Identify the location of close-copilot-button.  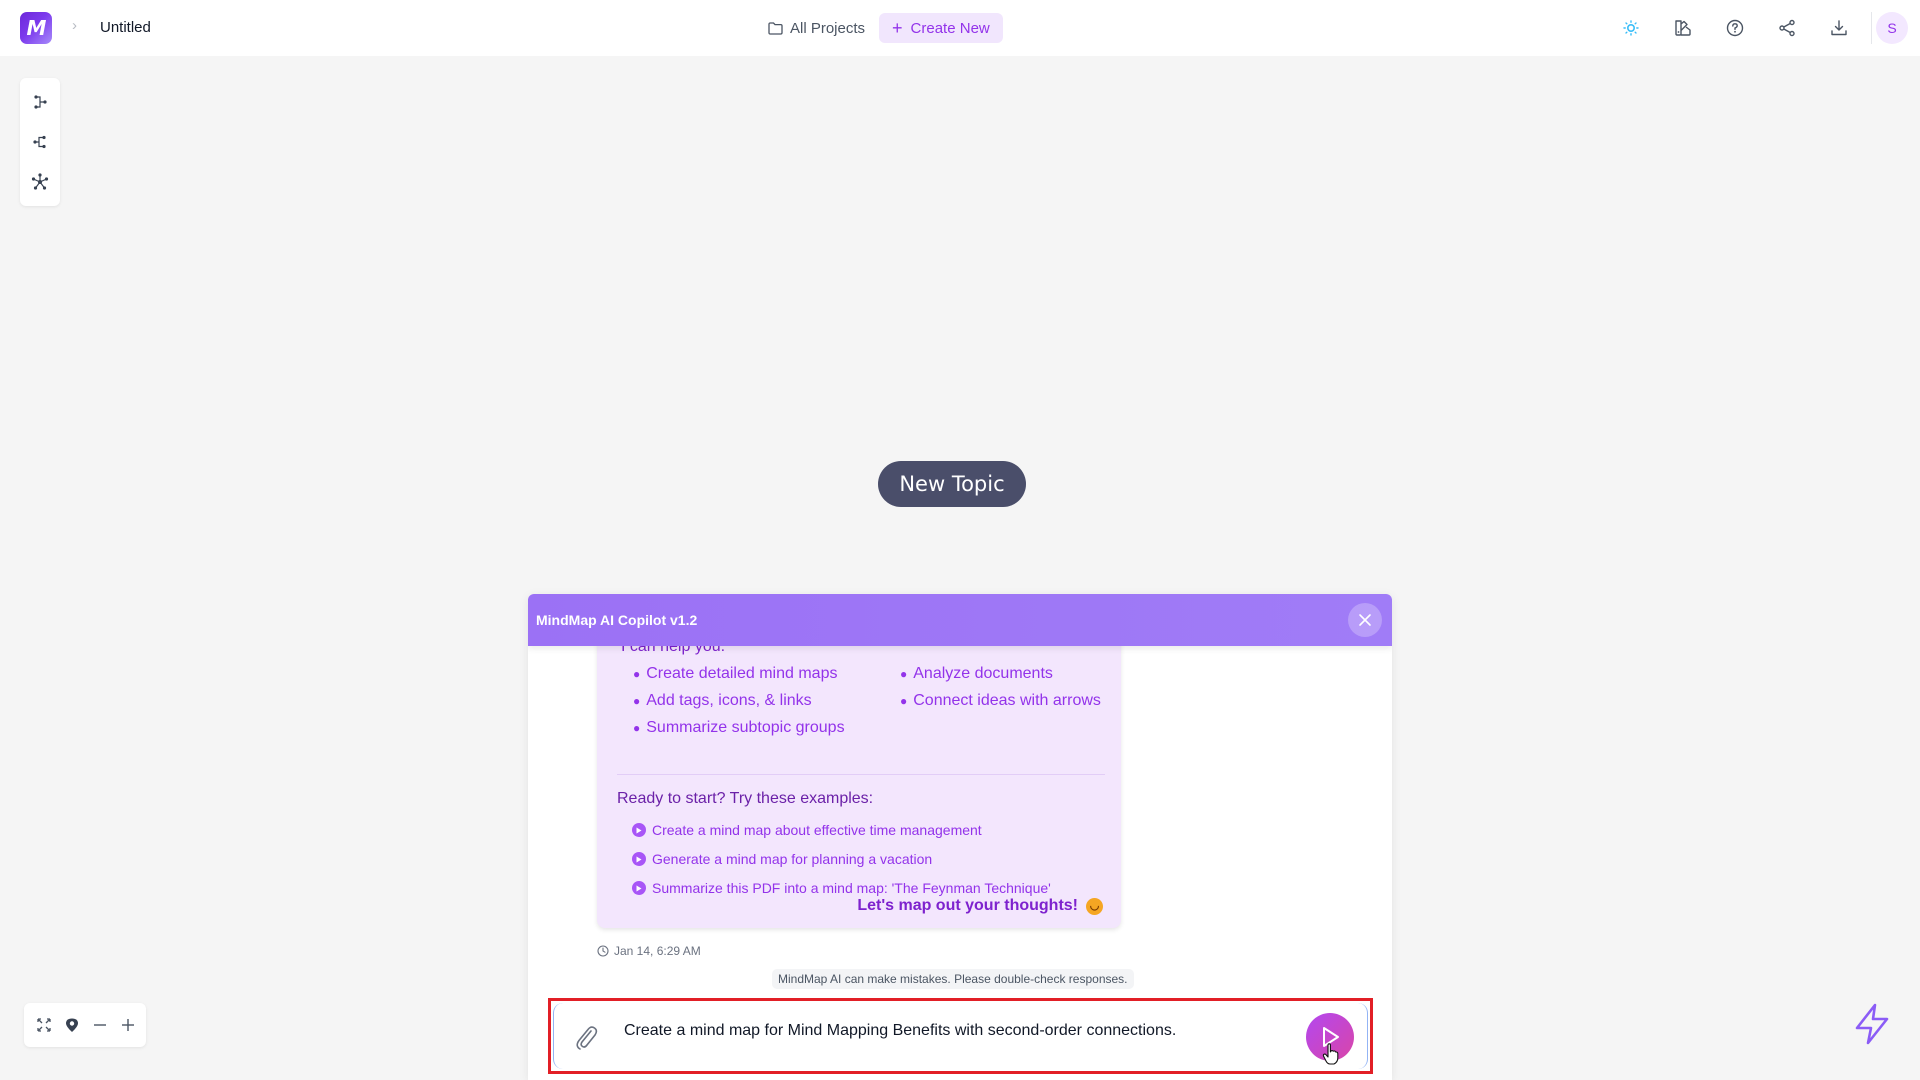
(1365, 620).